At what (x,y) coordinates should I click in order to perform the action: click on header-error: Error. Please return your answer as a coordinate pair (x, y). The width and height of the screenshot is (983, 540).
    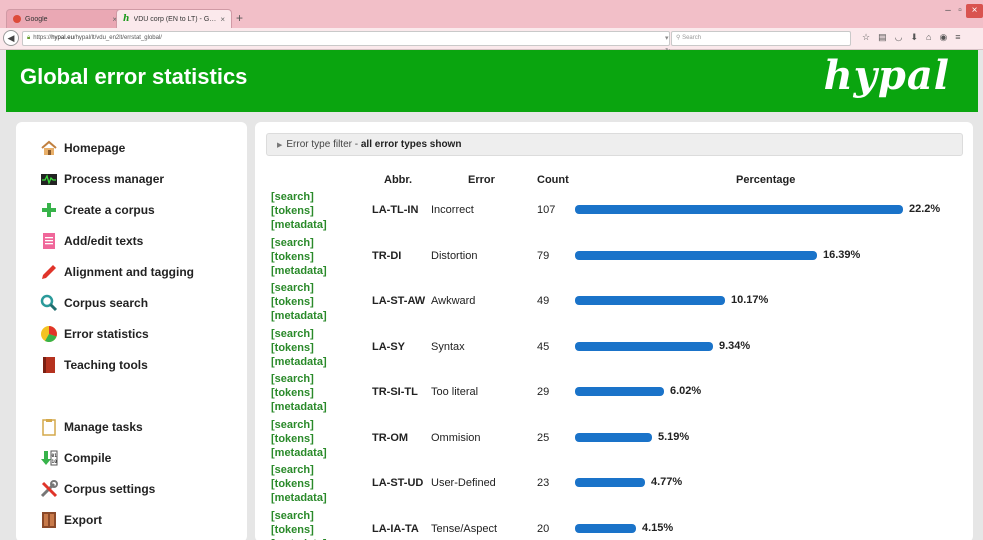
    Looking at the image, I should click on (481, 180).